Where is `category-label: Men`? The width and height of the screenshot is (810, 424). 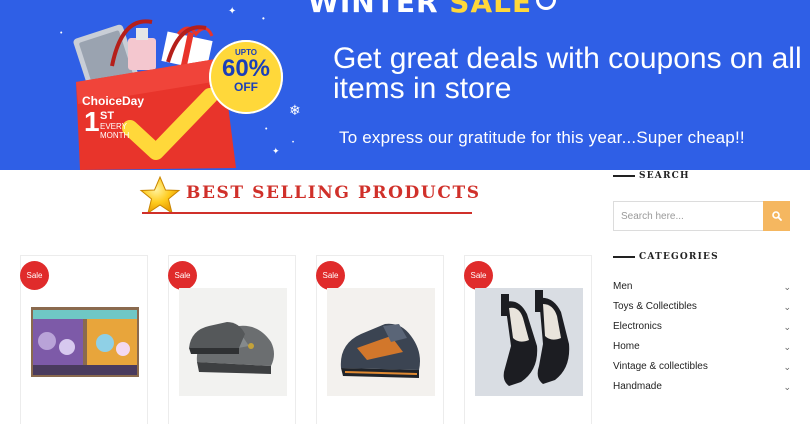
category-label: Men is located at coordinates (623, 286).